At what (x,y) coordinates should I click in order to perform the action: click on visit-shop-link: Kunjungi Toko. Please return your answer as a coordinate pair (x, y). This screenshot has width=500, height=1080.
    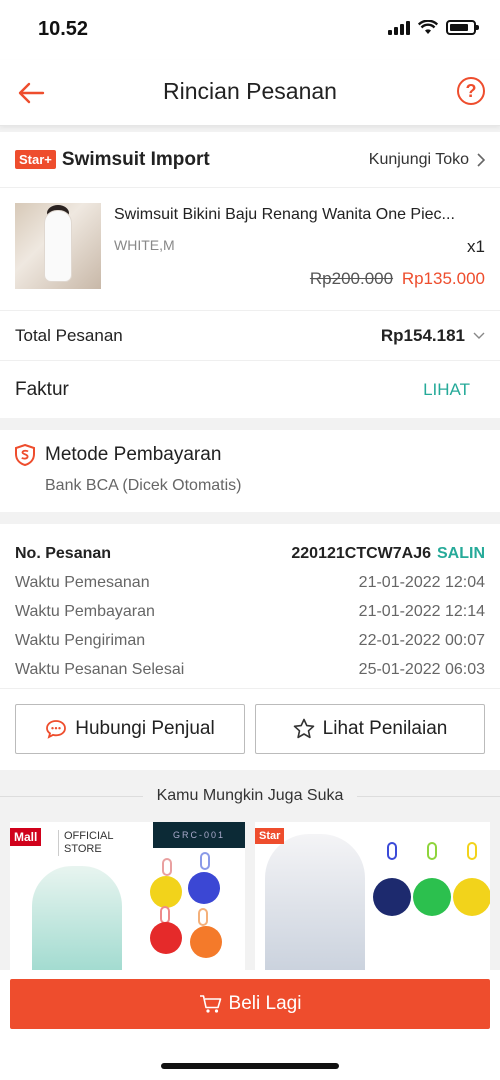
    Looking at the image, I should click on (427, 160).